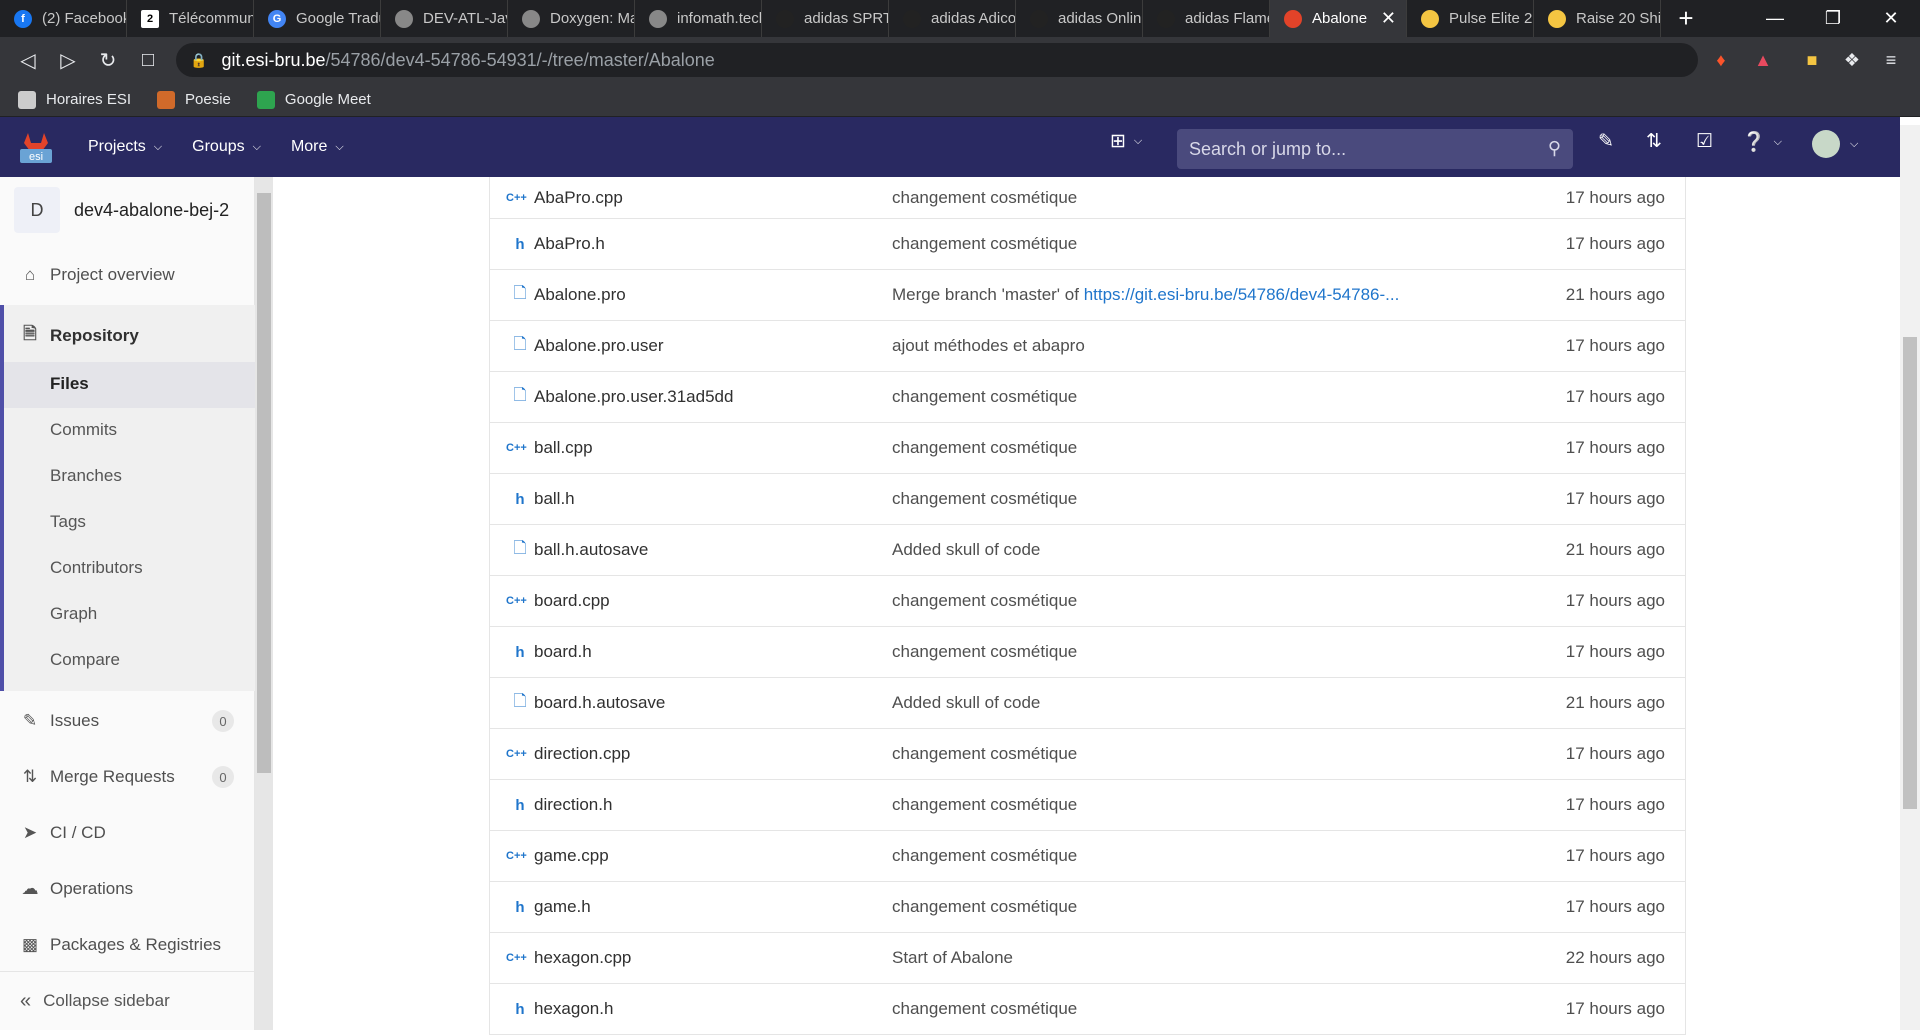 The image size is (1920, 1035). What do you see at coordinates (1388, 18) in the screenshot?
I see `tab-close-icon: ✕` at bounding box center [1388, 18].